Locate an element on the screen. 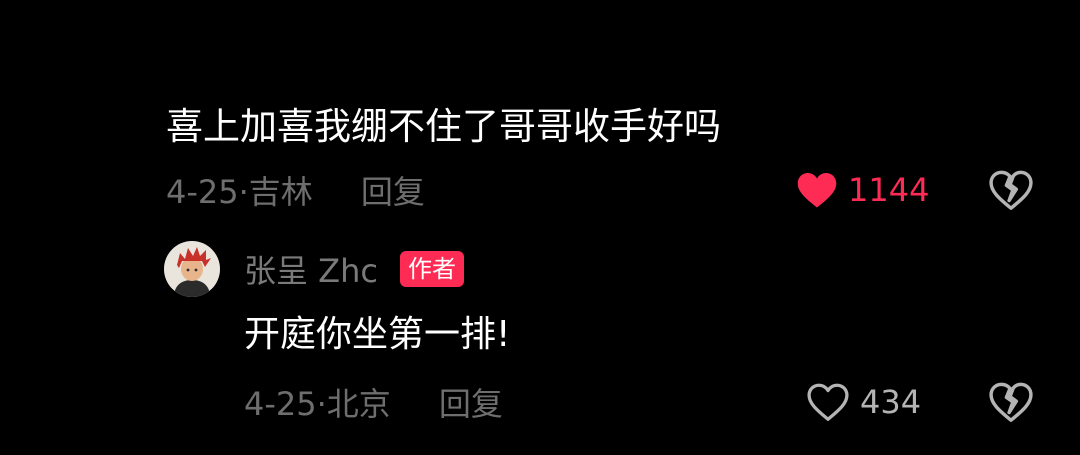 The image size is (1080, 455). author-row: 张呈 Zhc 作者 is located at coordinates (354, 269).